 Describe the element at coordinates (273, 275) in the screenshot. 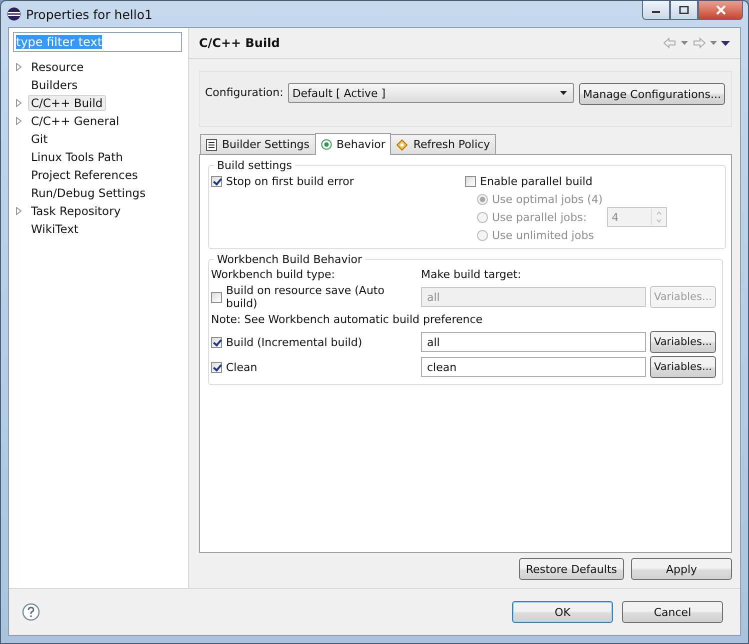

I see `column-label: Workbench build type:` at that location.